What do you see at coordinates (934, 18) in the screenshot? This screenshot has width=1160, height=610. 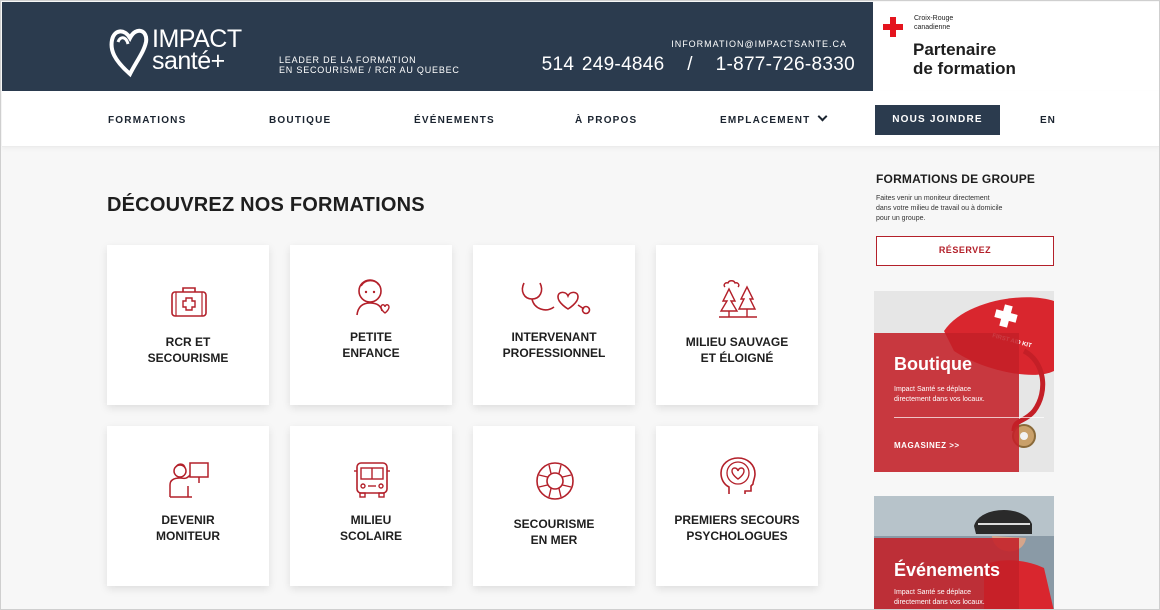 I see `red-cross-name-line: Croix-Rouge` at bounding box center [934, 18].